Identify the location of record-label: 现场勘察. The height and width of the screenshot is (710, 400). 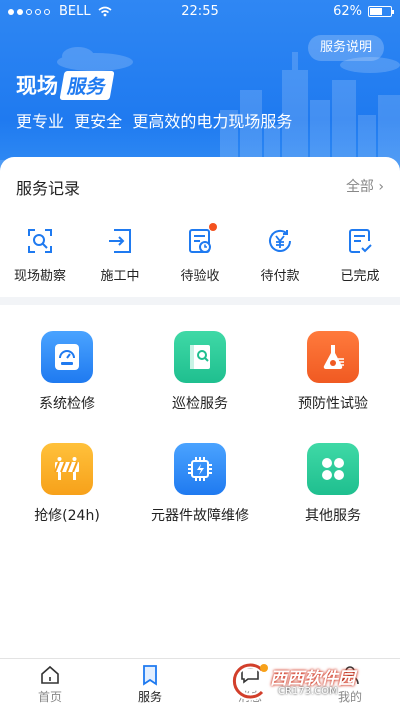
(39, 276).